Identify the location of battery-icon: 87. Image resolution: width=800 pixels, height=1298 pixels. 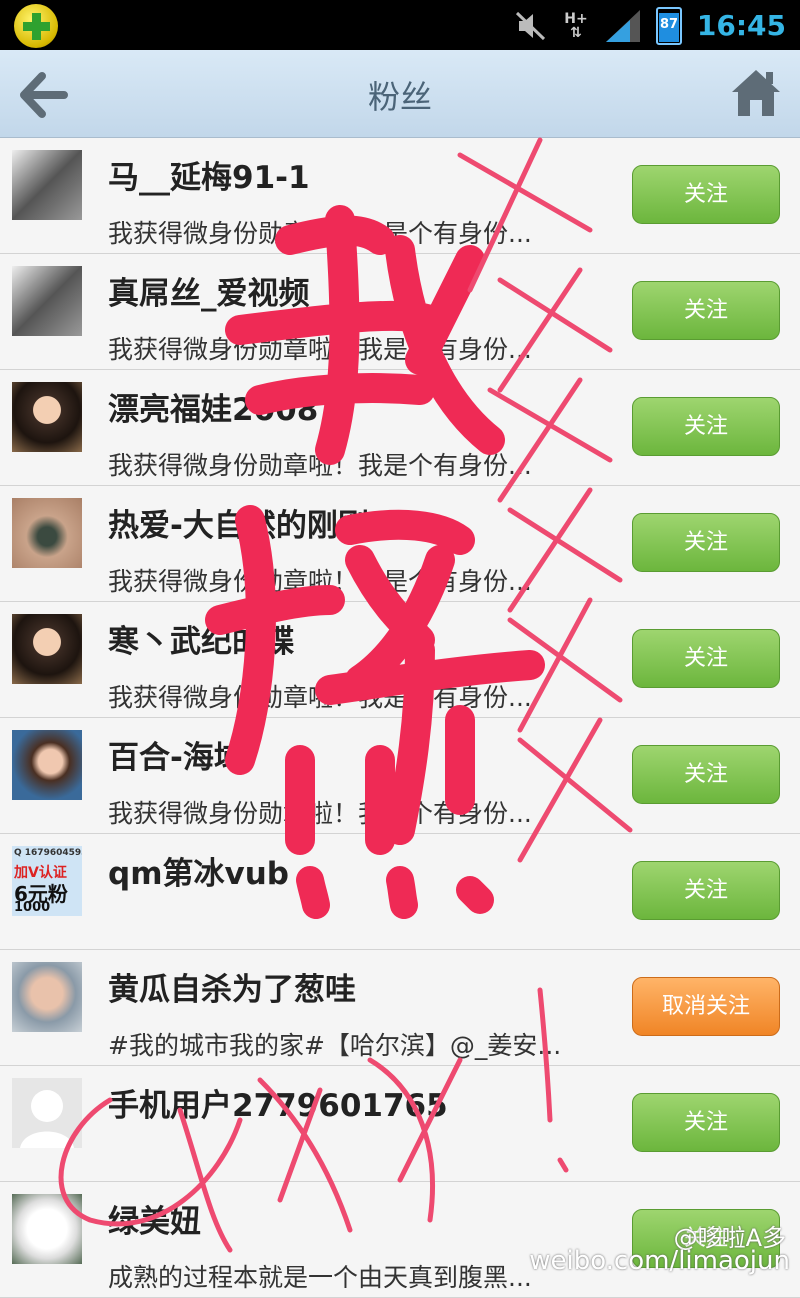
(669, 26).